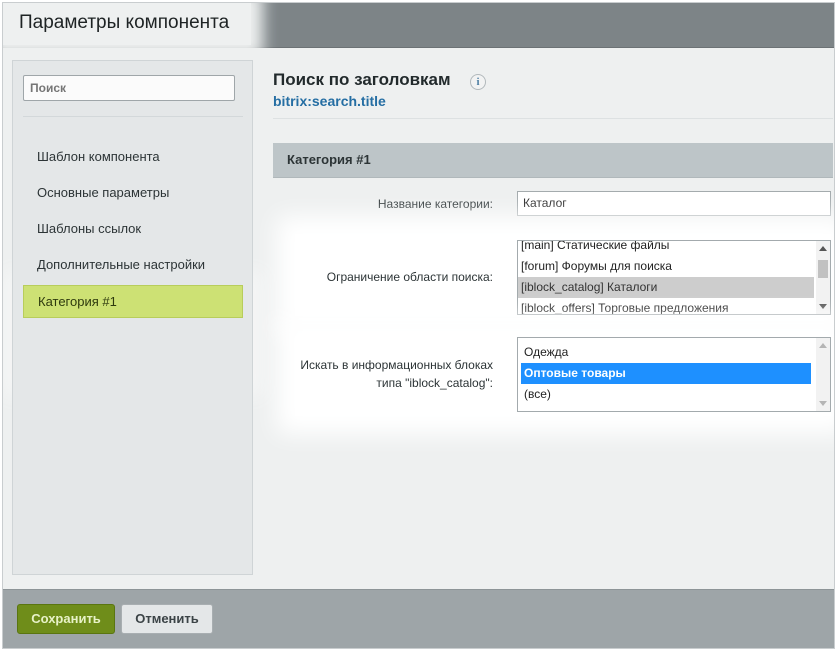 The width and height of the screenshot is (837, 651). Describe the element at coordinates (133, 157) in the screenshot. I see `sidebar-item-template: Шаблон компонента` at that location.